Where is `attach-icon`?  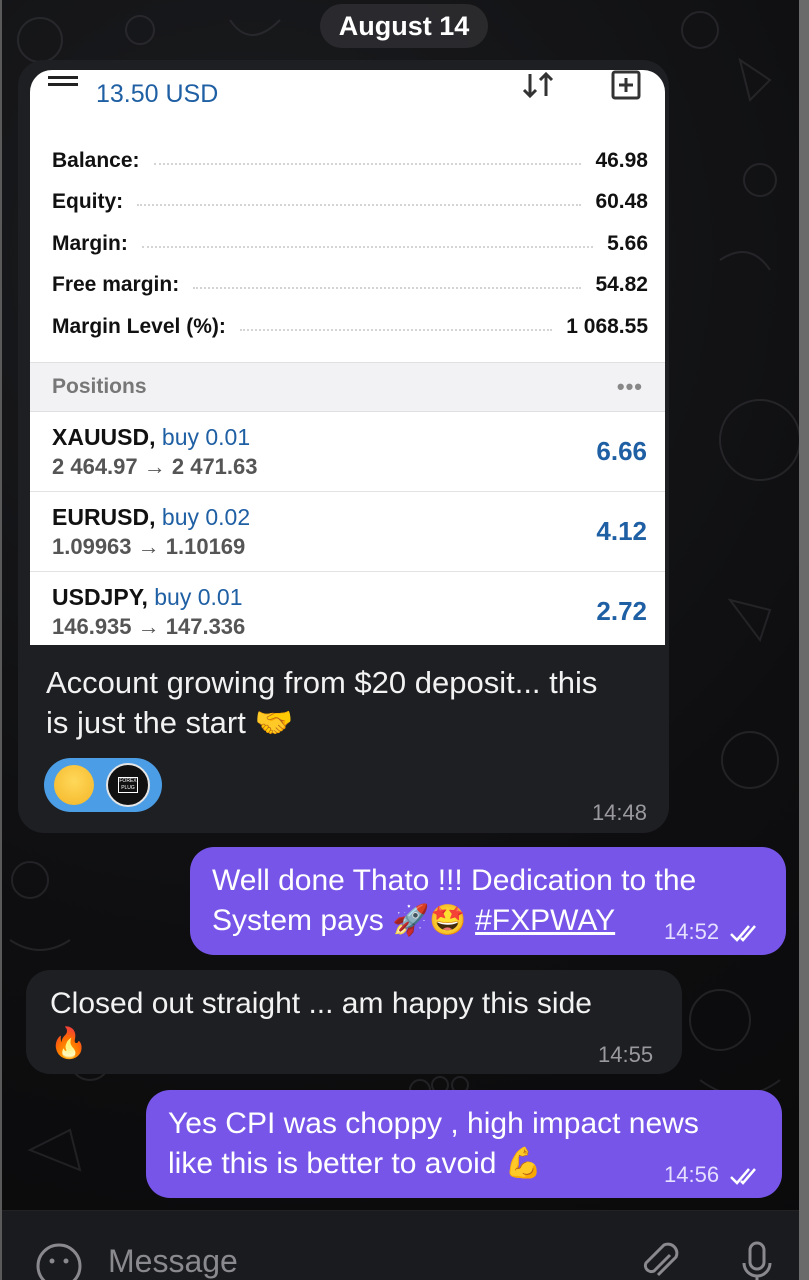 attach-icon is located at coordinates (659, 1259).